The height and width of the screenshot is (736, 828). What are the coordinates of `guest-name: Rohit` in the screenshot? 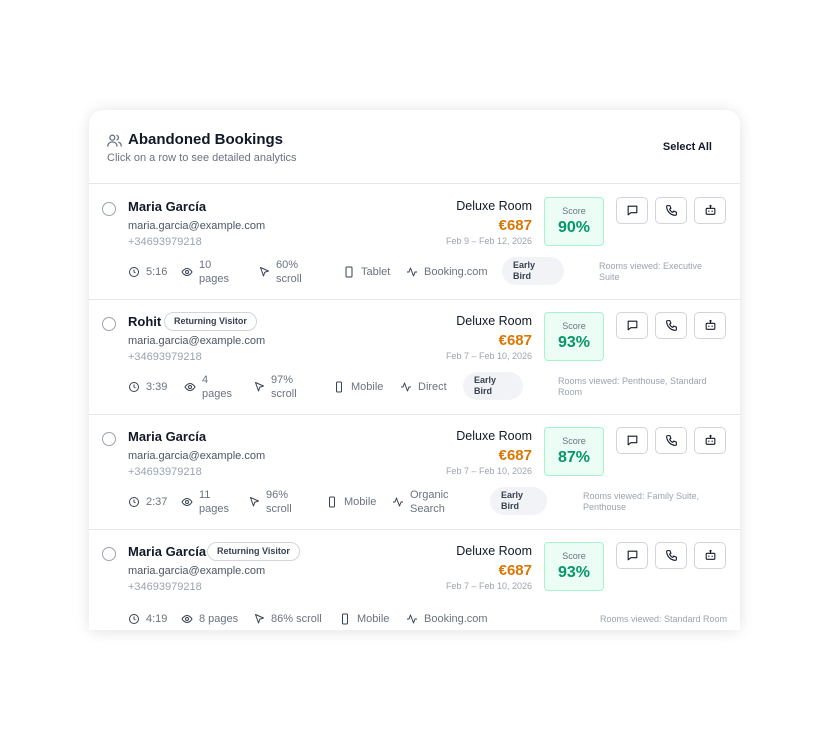 It's located at (145, 321).